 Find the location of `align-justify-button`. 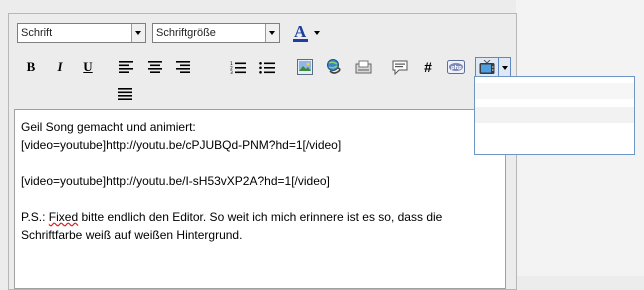

align-justify-button is located at coordinates (125, 94).